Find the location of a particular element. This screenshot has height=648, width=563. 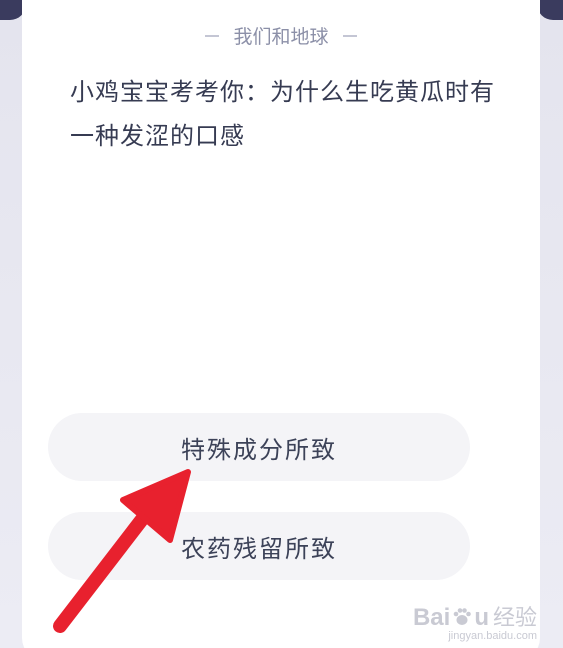

watermark-sub: 经验 is located at coordinates (514, 618).